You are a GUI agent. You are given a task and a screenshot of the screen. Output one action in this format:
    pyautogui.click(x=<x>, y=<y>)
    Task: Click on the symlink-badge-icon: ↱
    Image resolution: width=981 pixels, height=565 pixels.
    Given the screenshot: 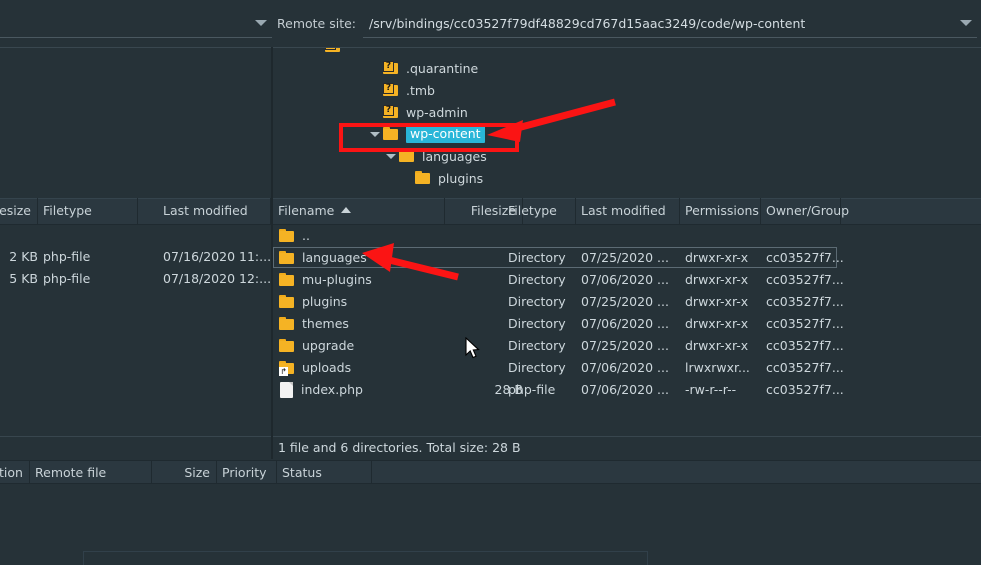 What is the action you would take?
    pyautogui.click(x=283, y=371)
    